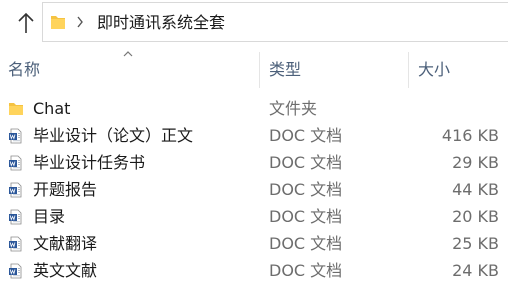 This screenshot has height=296, width=510. Describe the element at coordinates (255, 109) in the screenshot. I see `file-row: Chat 文件夹` at that location.